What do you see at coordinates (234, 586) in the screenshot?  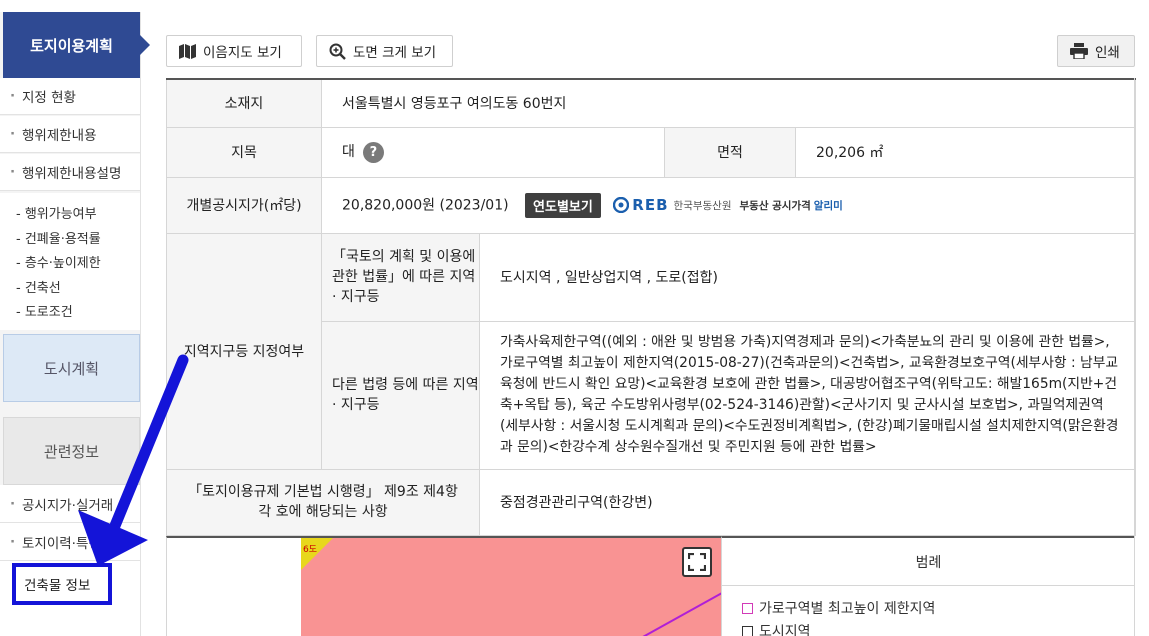 I see `map-side-cell` at bounding box center [234, 586].